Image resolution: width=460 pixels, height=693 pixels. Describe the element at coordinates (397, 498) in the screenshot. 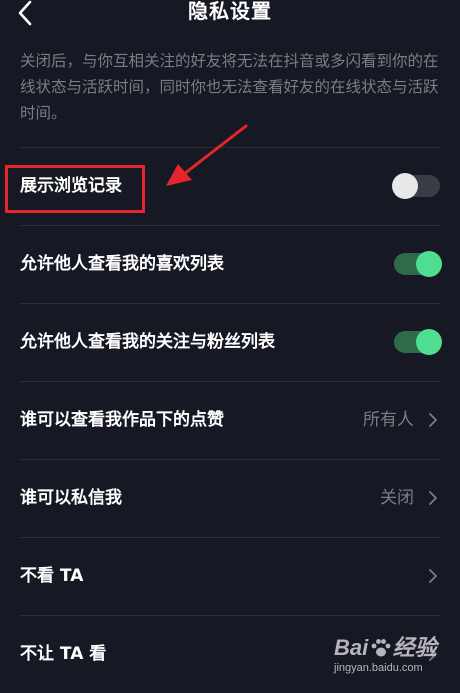

I see `setting-value: 关闭` at that location.